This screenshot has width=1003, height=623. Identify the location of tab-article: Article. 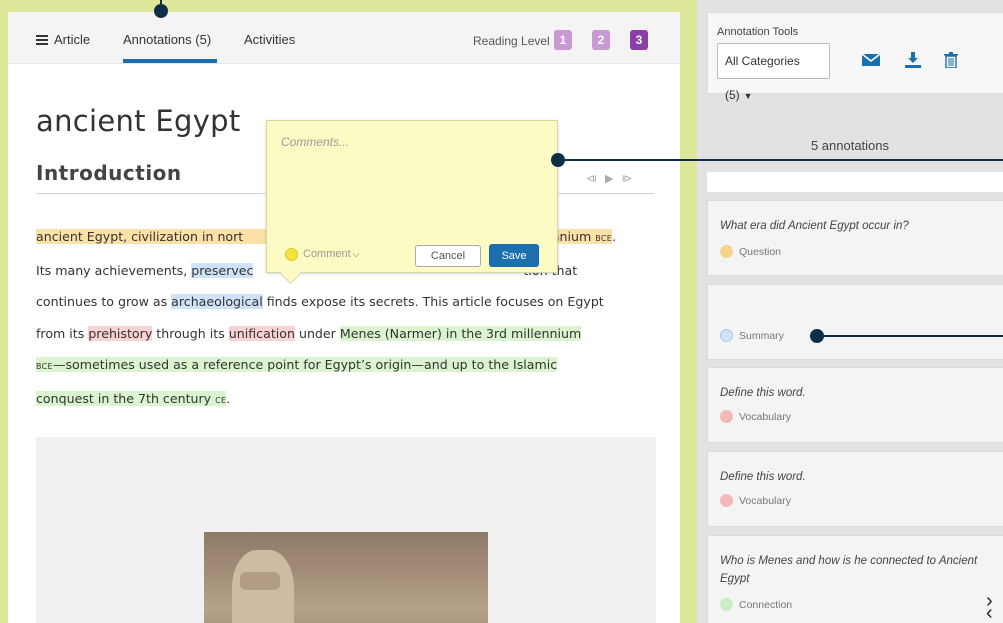
(63, 39).